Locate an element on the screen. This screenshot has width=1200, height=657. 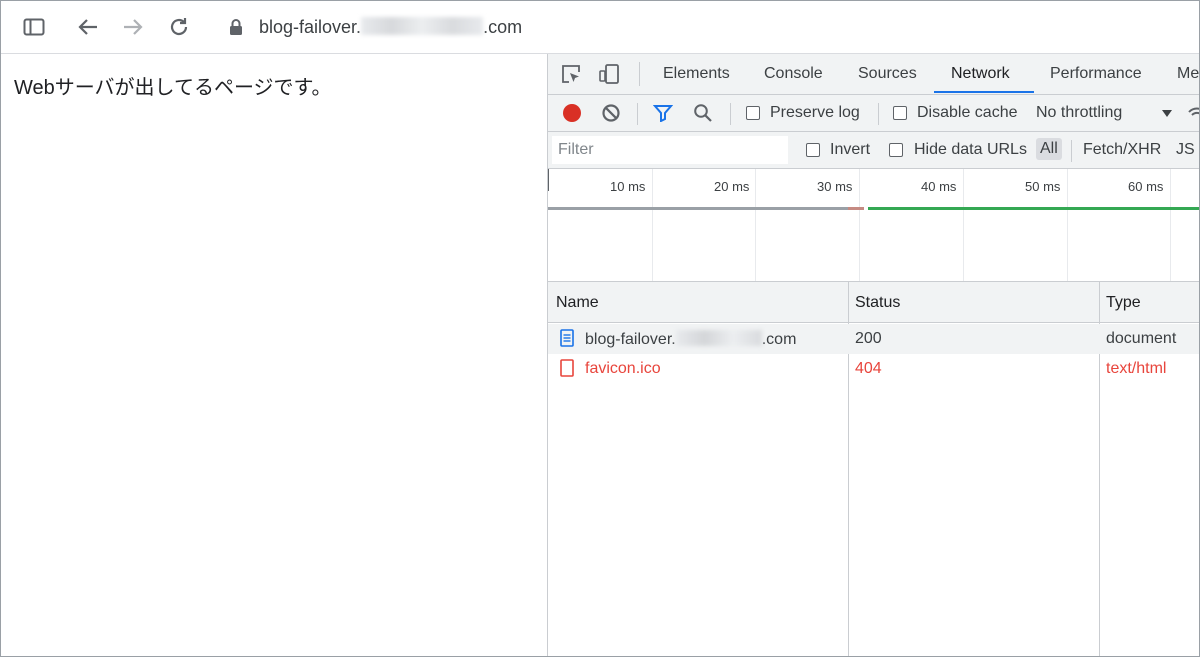
filter-type-js: JS is located at coordinates (1185, 150).